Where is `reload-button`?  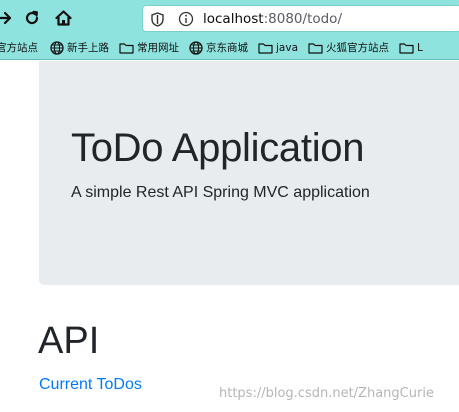 reload-button is located at coordinates (32, 18).